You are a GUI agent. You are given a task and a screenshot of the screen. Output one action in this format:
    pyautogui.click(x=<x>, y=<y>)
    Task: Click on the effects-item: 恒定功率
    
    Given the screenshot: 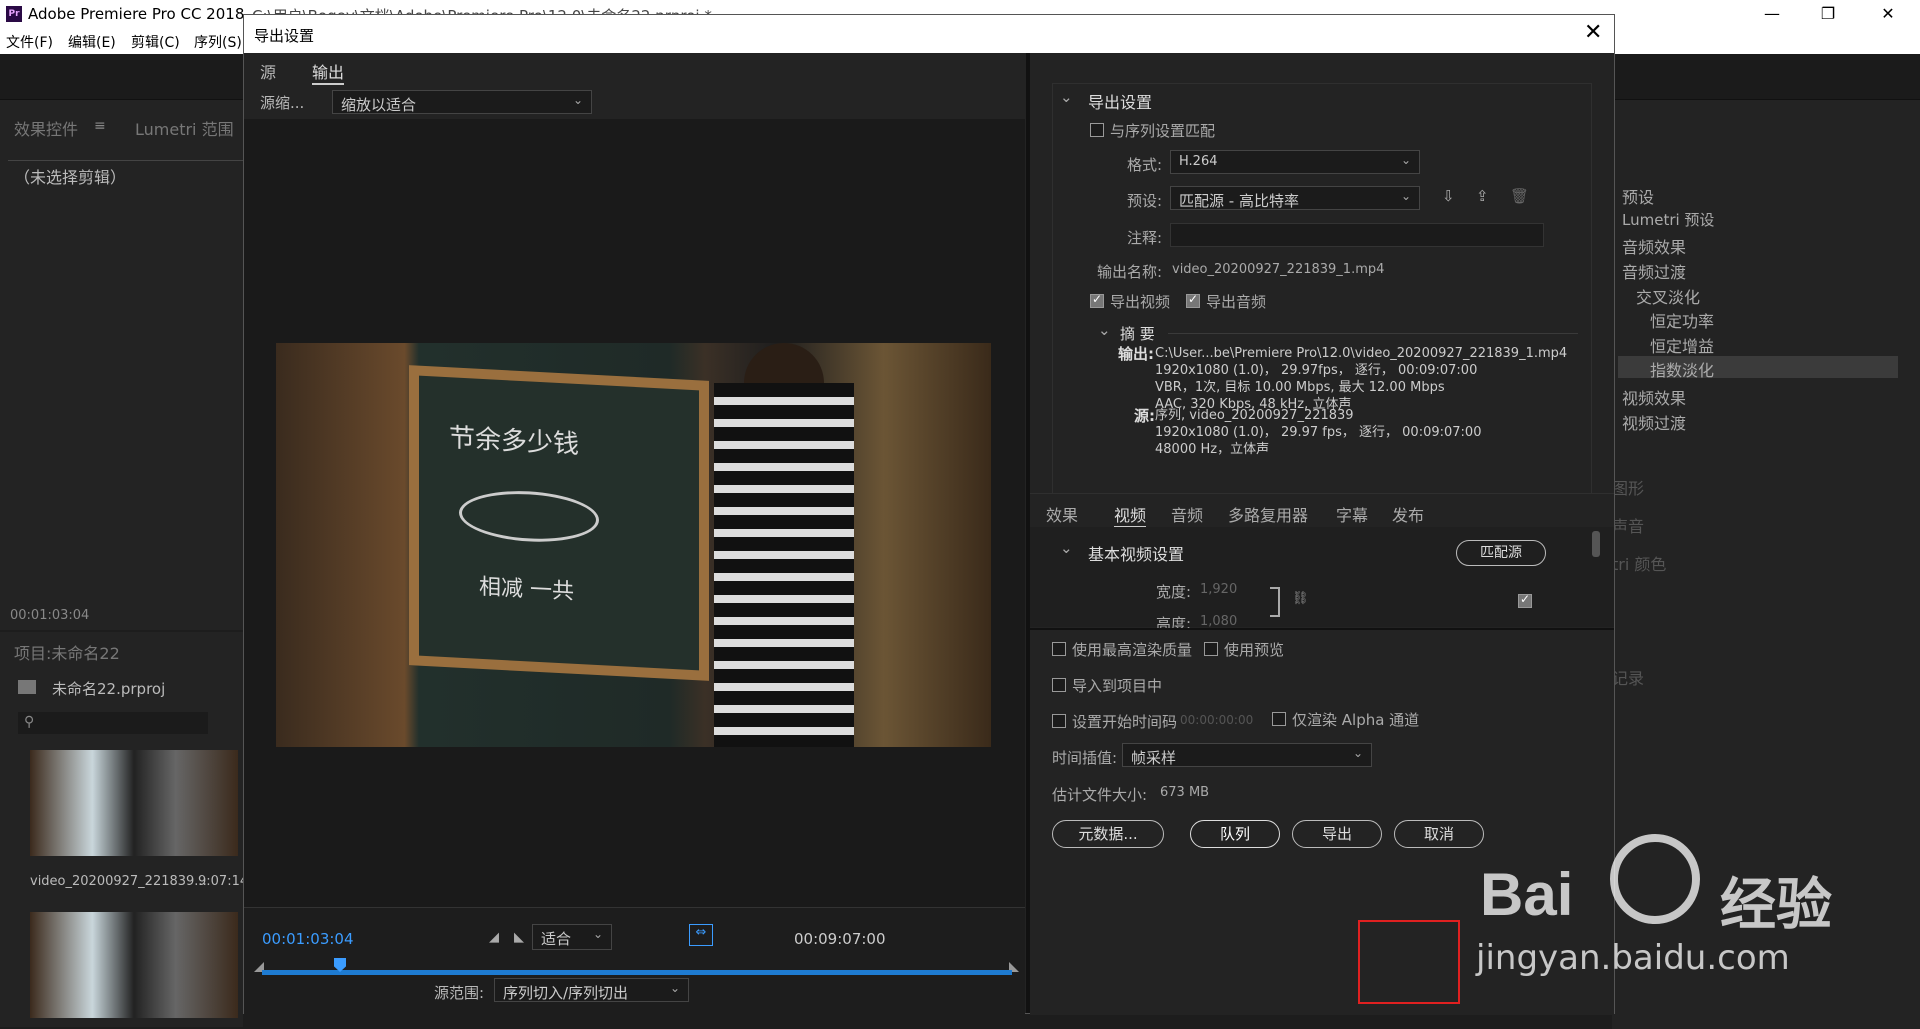 What is the action you would take?
    pyautogui.click(x=1682, y=320)
    